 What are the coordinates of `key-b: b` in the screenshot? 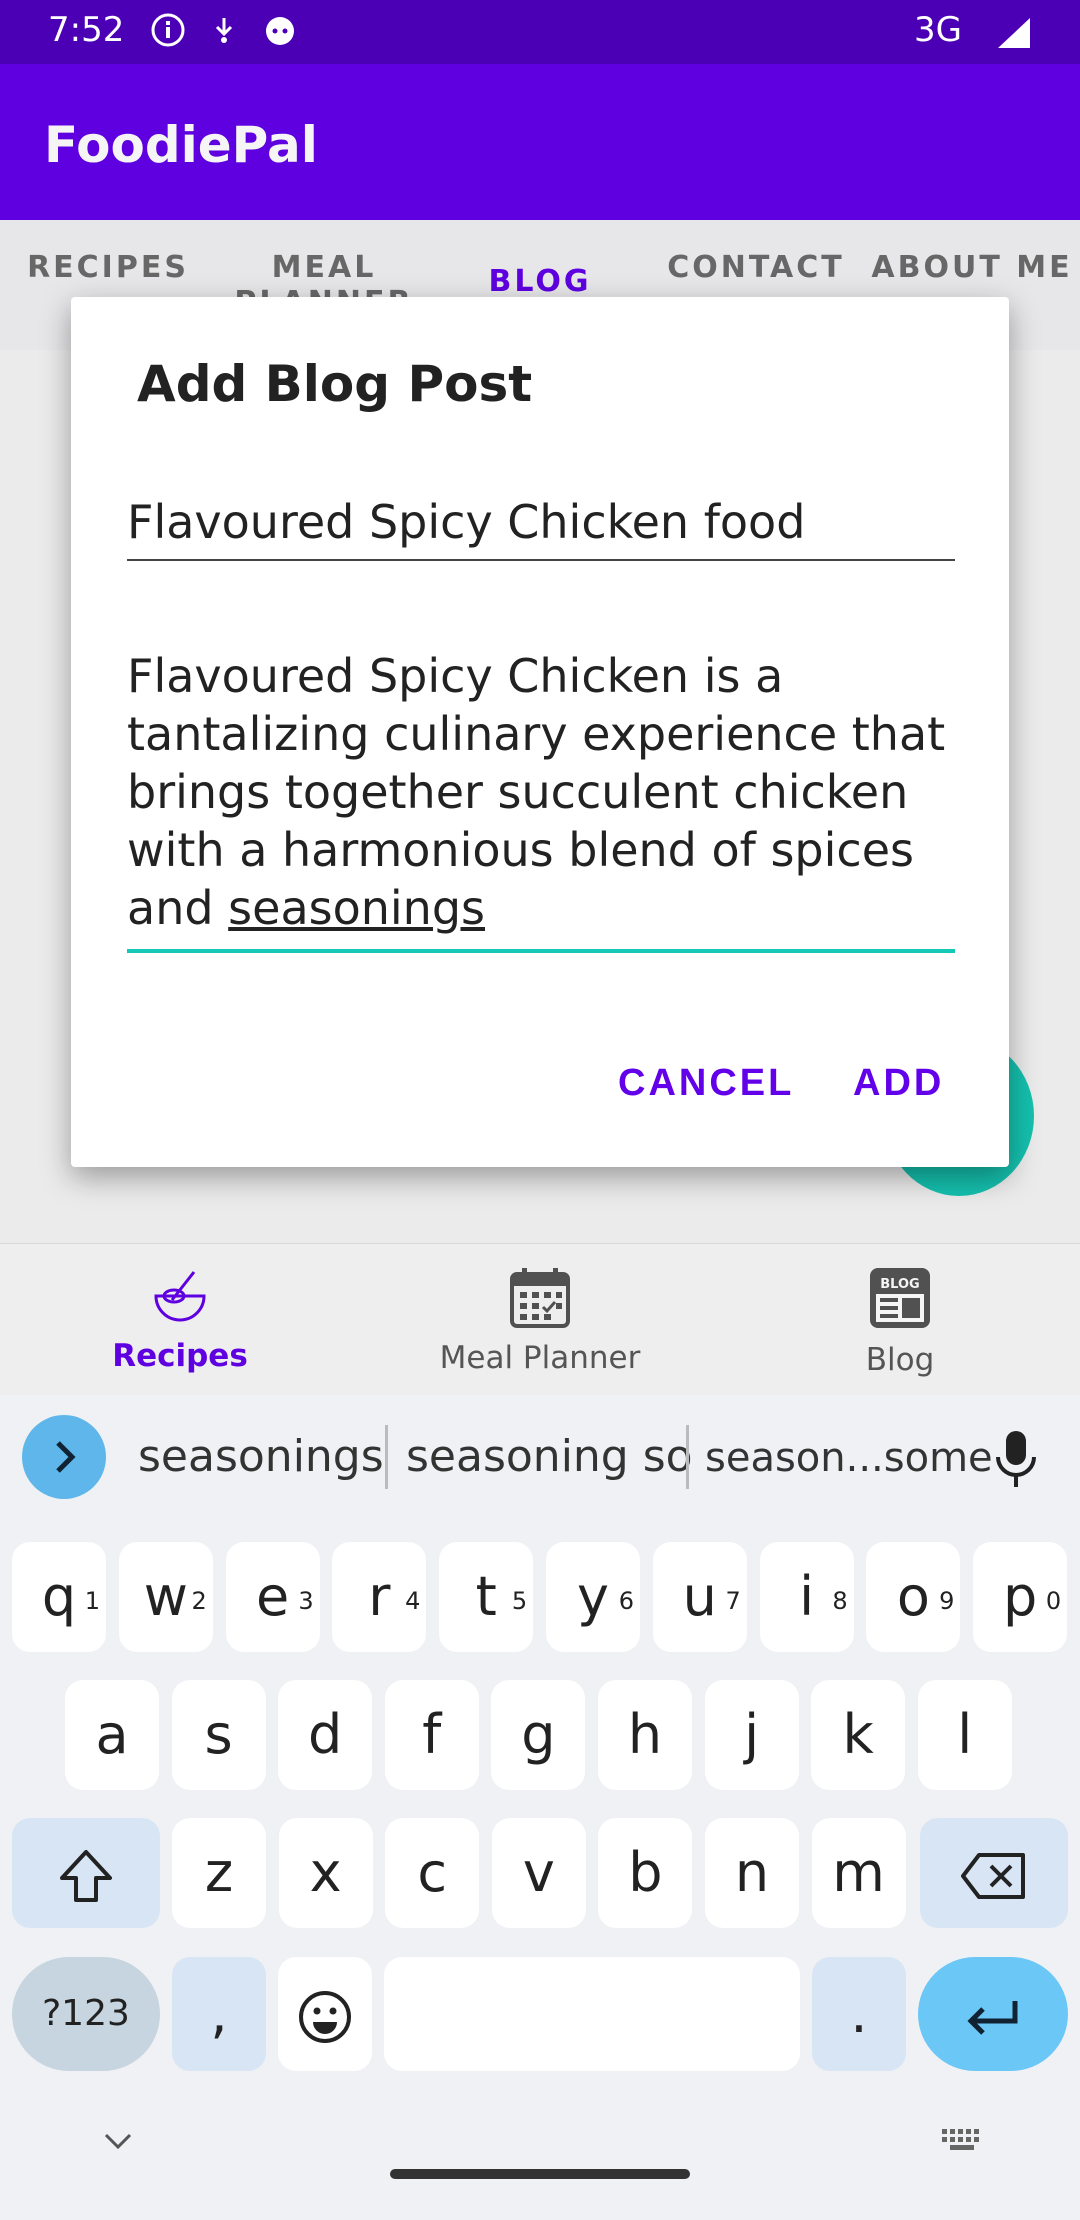 It's located at (645, 1873).